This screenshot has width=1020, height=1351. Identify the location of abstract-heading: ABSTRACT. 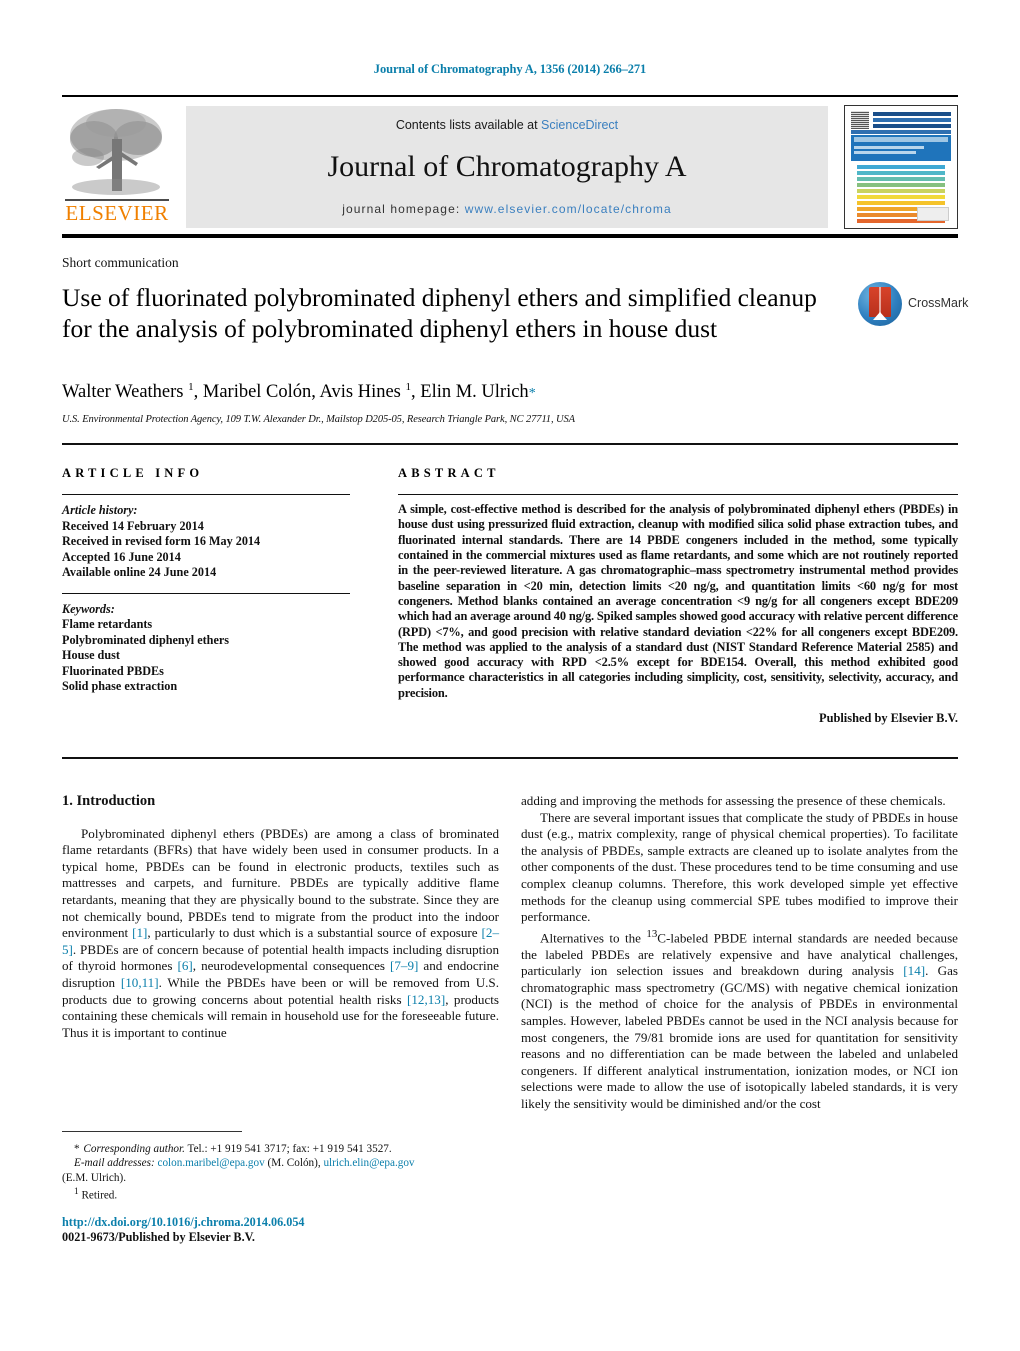
(449, 473).